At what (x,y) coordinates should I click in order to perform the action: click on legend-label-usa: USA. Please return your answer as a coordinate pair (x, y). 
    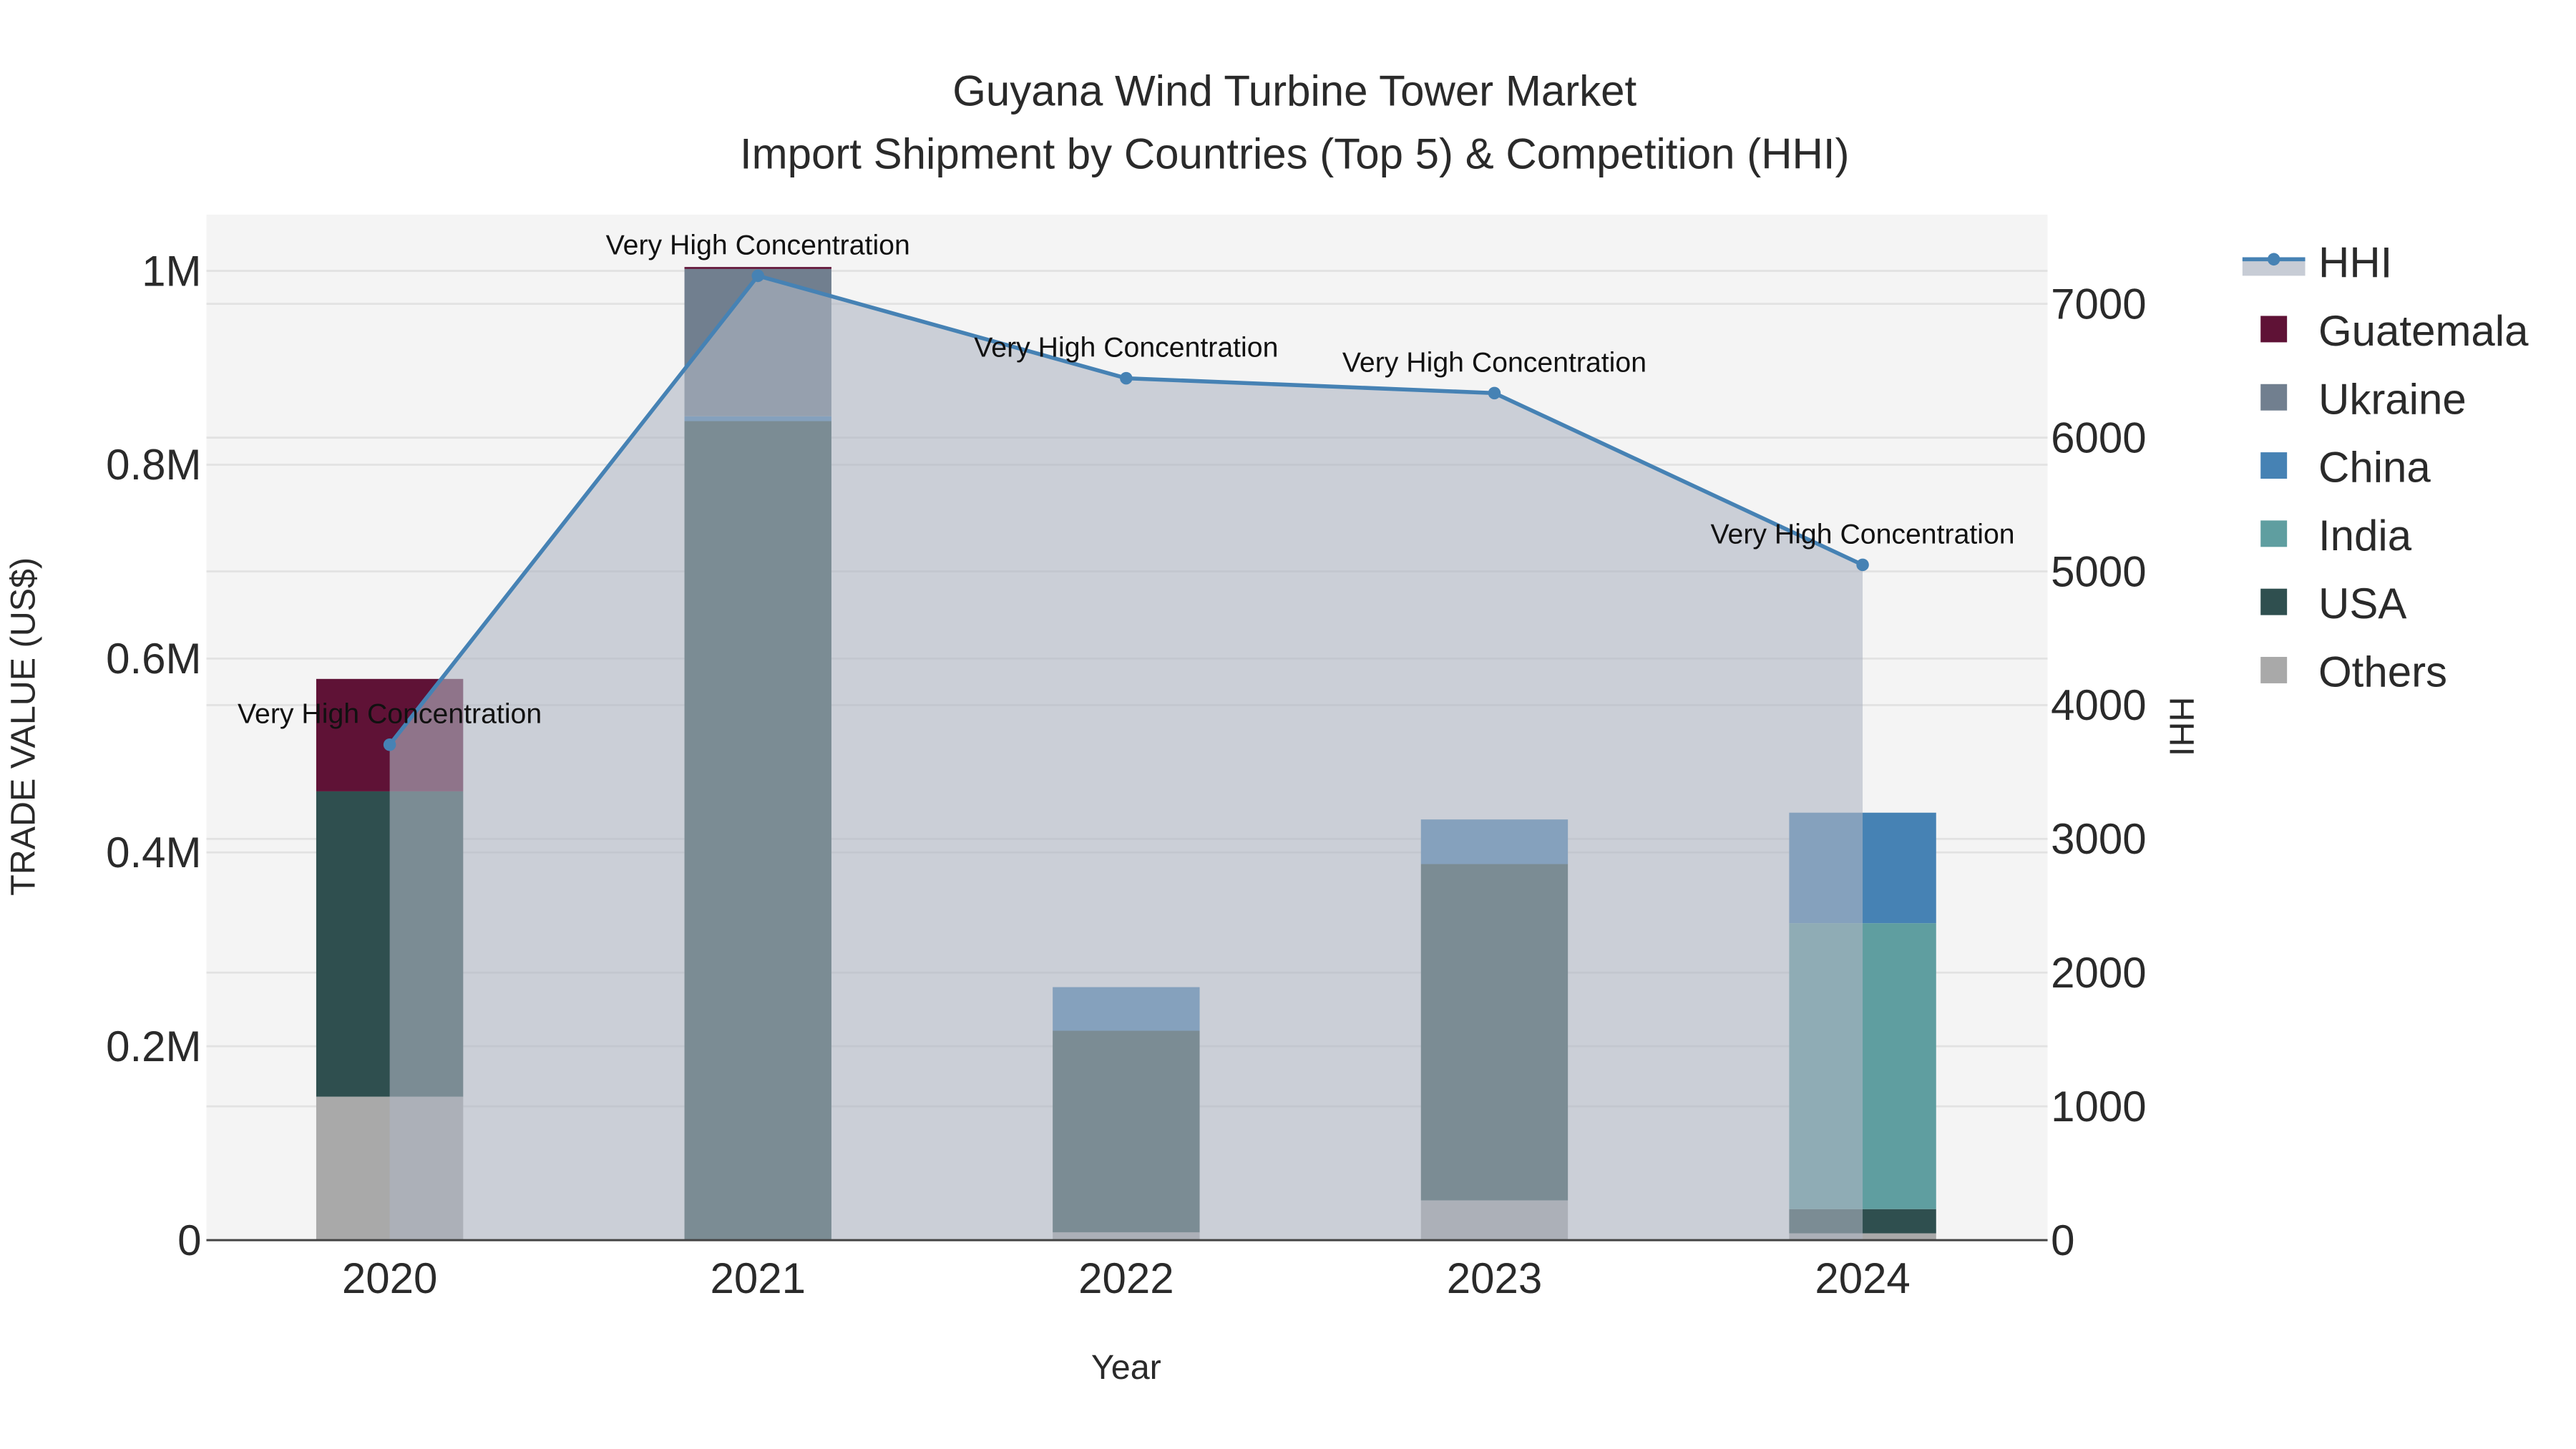
    Looking at the image, I should click on (2362, 604).